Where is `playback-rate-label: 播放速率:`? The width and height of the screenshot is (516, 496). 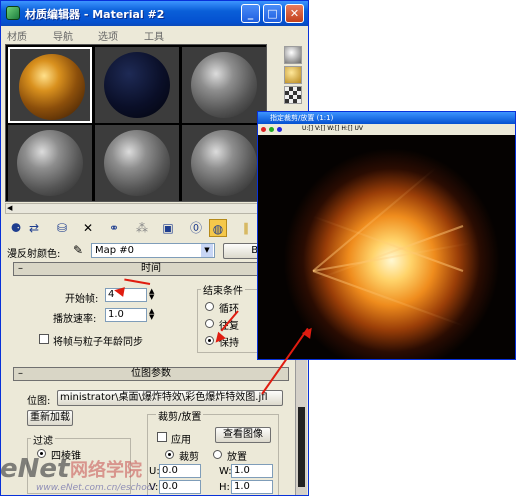 playback-rate-label: 播放速率: is located at coordinates (75, 319).